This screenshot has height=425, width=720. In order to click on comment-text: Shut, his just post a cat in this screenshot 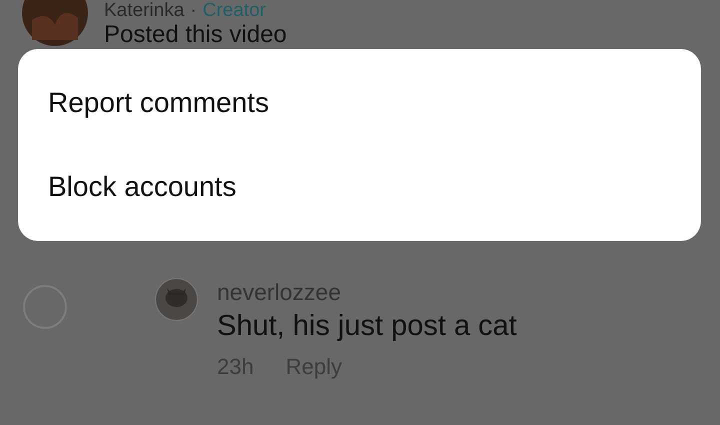, I will do `click(367, 326)`.